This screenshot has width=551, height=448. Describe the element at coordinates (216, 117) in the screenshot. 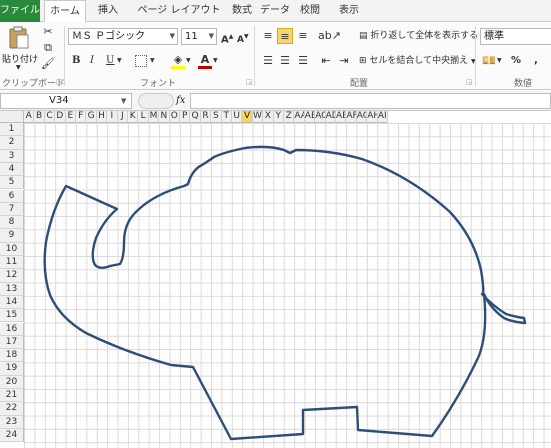

I see `column-header: S` at that location.